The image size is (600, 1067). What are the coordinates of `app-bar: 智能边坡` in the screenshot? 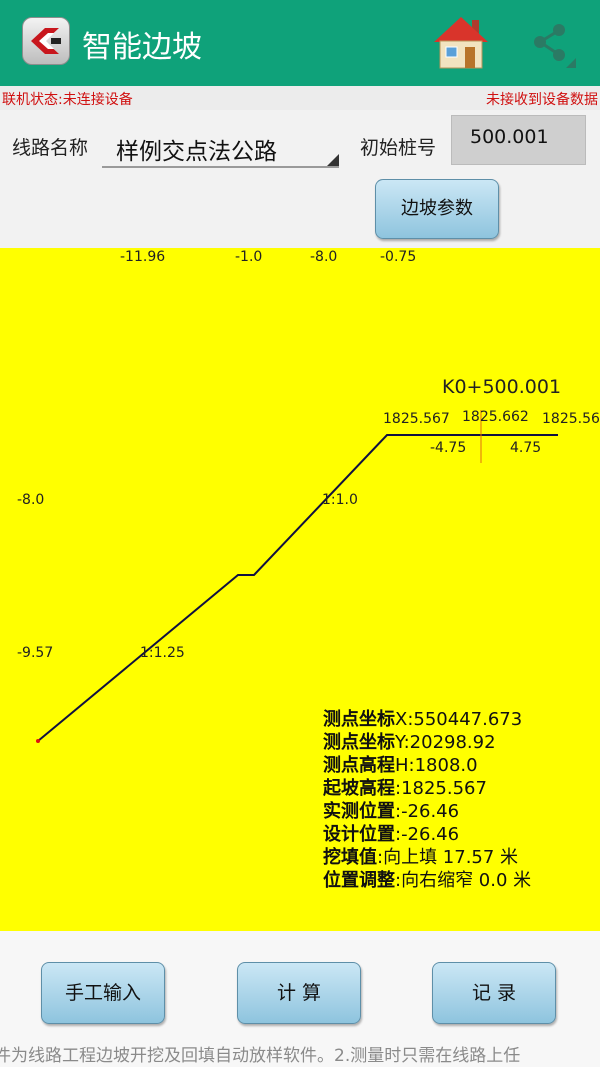 It's located at (300, 43).